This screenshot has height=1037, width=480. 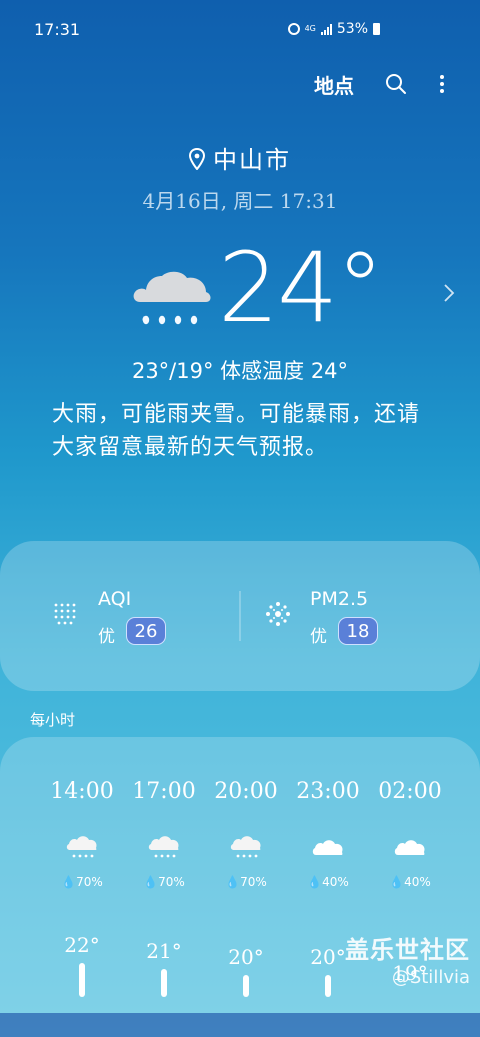 What do you see at coordinates (318, 637) in the screenshot?
I see `pm25-grade: 优` at bounding box center [318, 637].